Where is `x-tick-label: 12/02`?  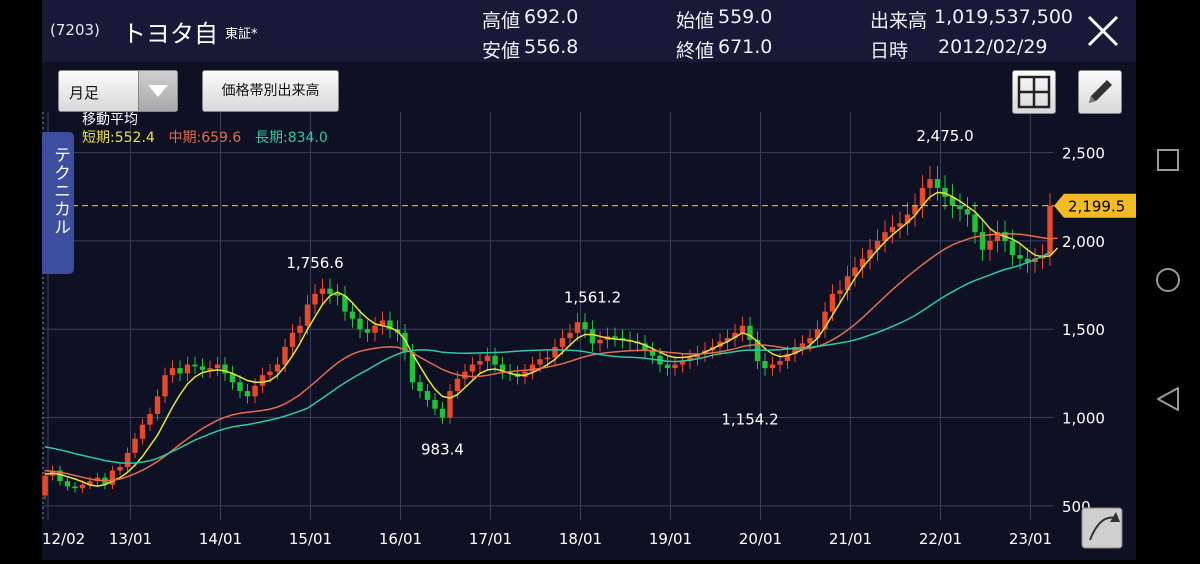 x-tick-label: 12/02 is located at coordinates (63, 539).